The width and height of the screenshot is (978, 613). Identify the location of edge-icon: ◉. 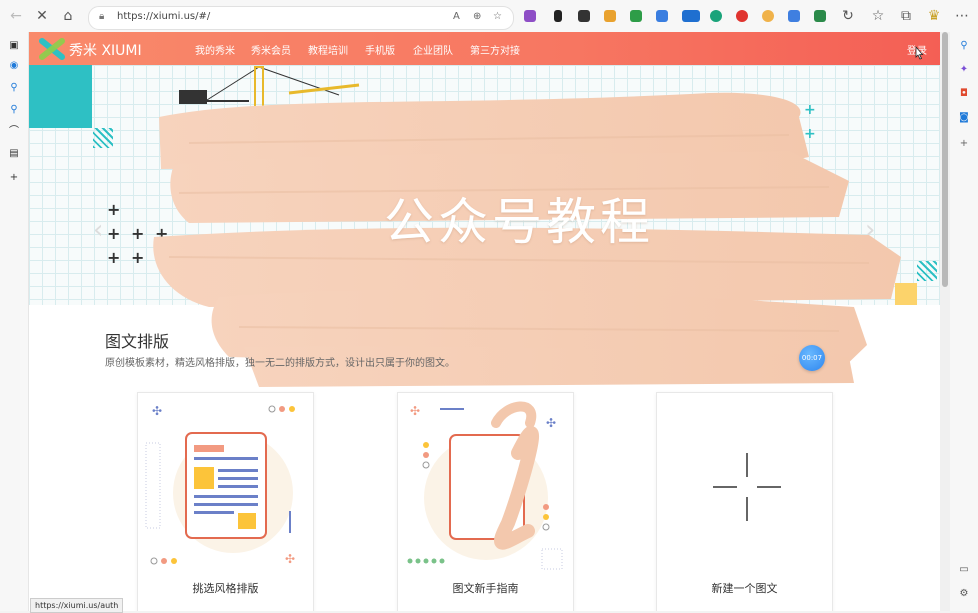
(14, 66).